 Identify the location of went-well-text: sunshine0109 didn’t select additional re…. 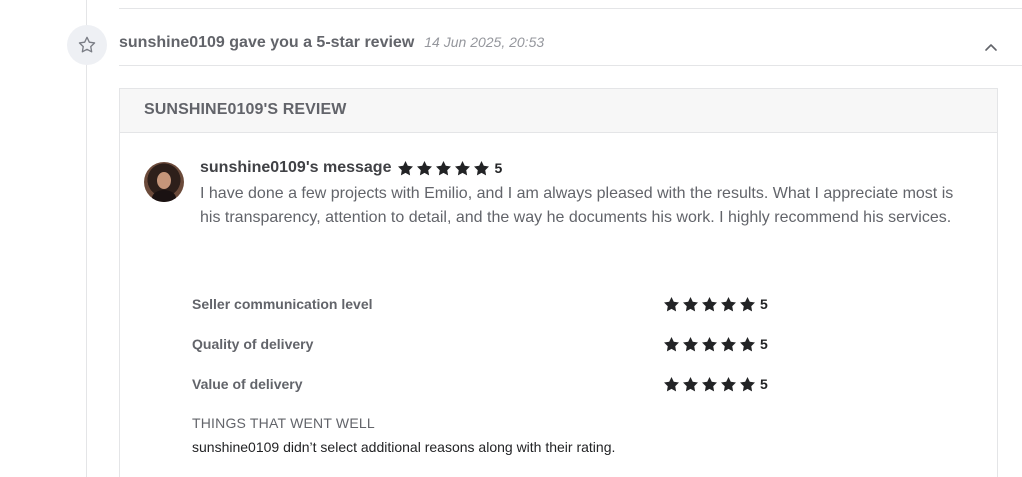
(404, 447).